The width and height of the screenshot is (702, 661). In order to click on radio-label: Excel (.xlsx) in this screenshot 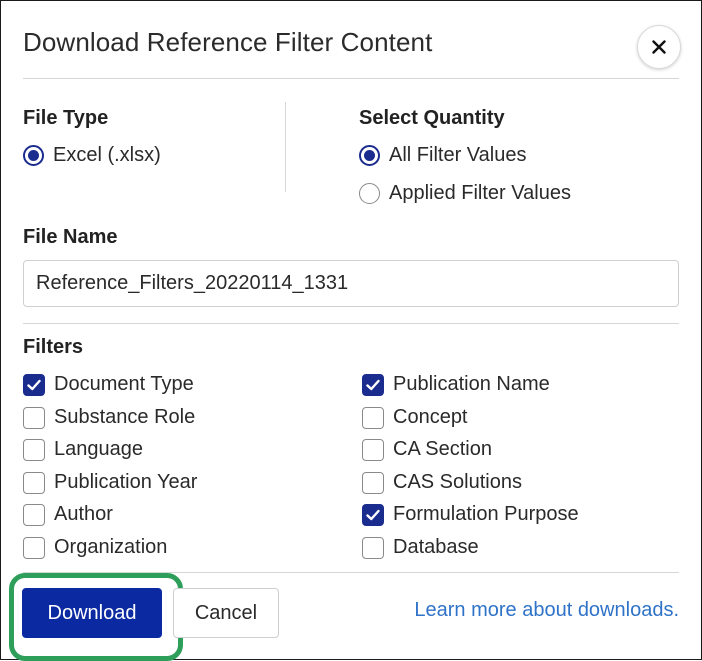, I will do `click(107, 155)`.